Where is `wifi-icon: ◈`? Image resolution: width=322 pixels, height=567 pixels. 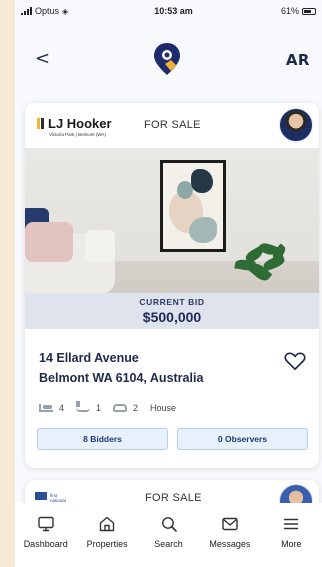 wifi-icon: ◈ is located at coordinates (65, 11).